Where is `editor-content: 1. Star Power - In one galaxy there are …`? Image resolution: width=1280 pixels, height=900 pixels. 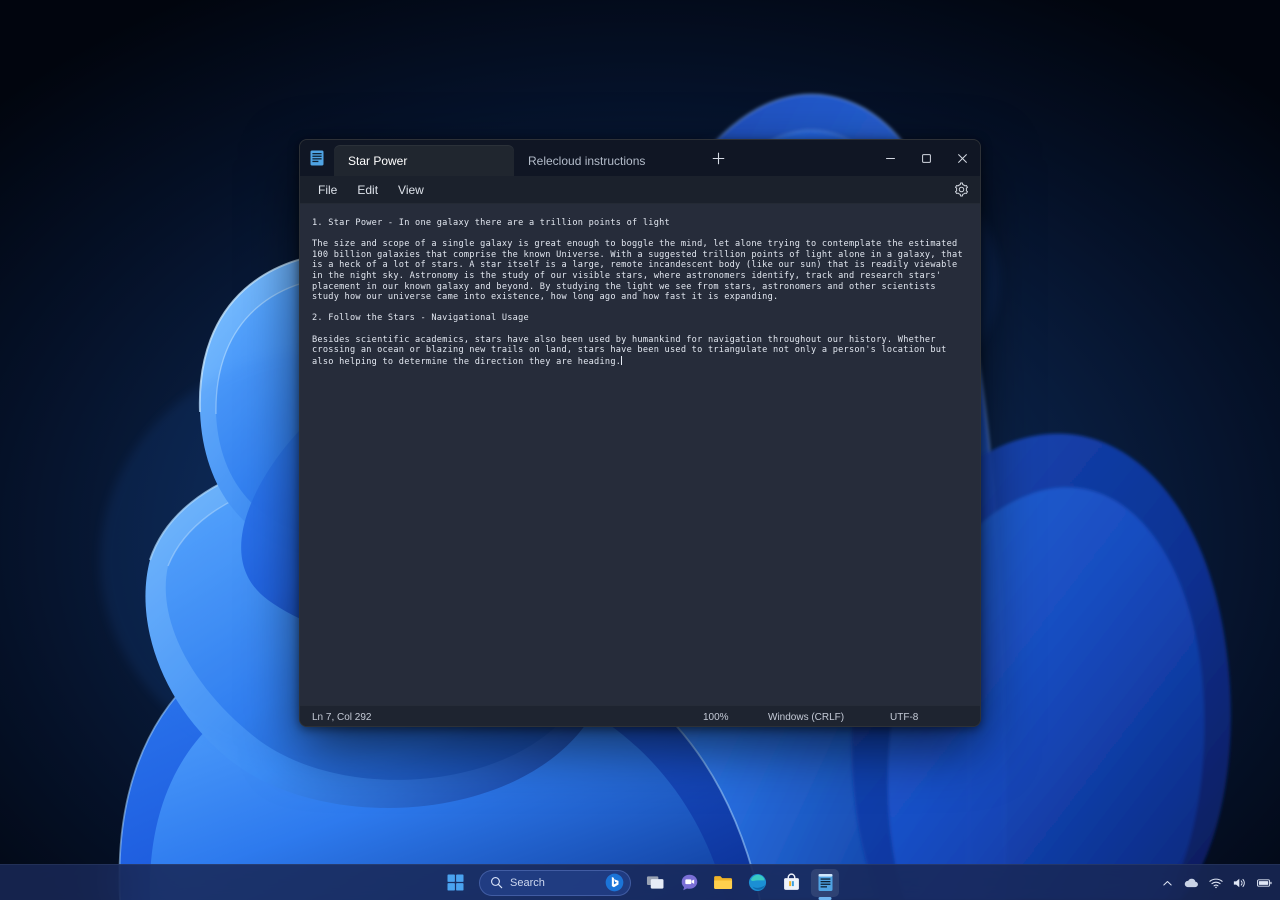 editor-content: 1. Star Power - In one galaxy there are … is located at coordinates (640, 292).